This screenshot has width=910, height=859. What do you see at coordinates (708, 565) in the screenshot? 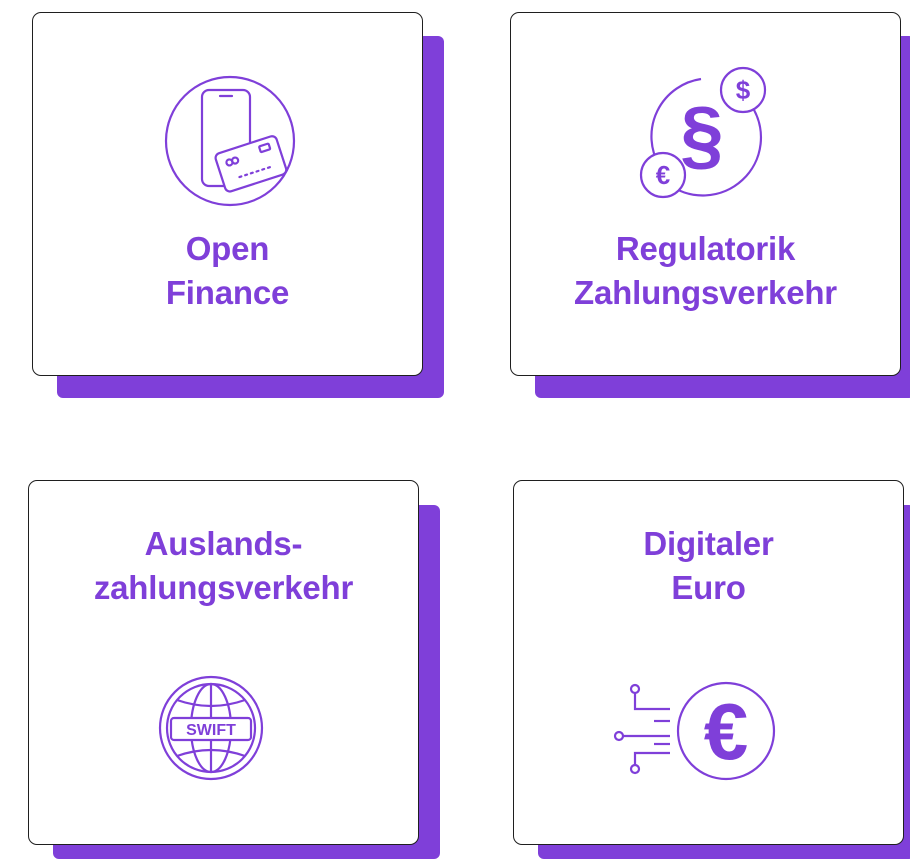
I see `card-title: Digitaler Euro` at bounding box center [708, 565].